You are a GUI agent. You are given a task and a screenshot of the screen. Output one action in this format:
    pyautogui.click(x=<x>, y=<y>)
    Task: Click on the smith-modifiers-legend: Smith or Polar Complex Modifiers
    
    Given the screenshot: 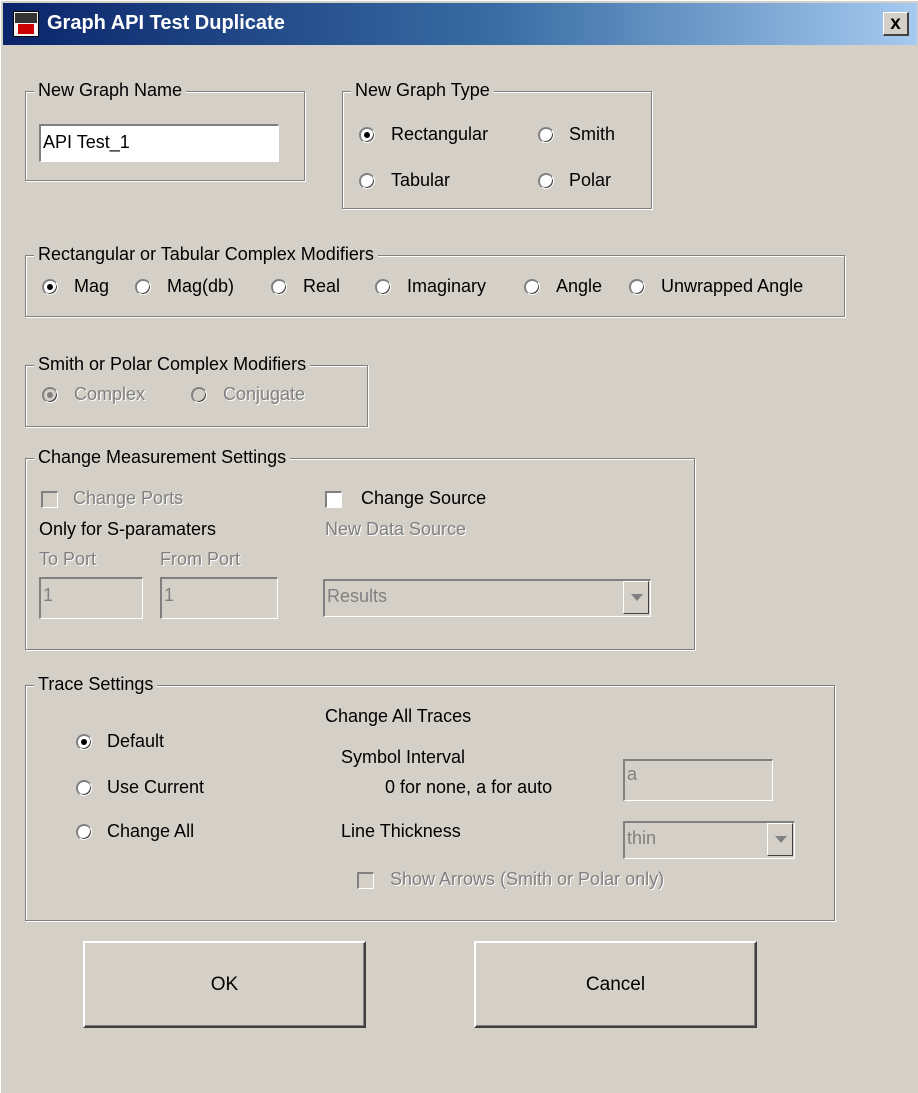 What is the action you would take?
    pyautogui.click(x=172, y=364)
    